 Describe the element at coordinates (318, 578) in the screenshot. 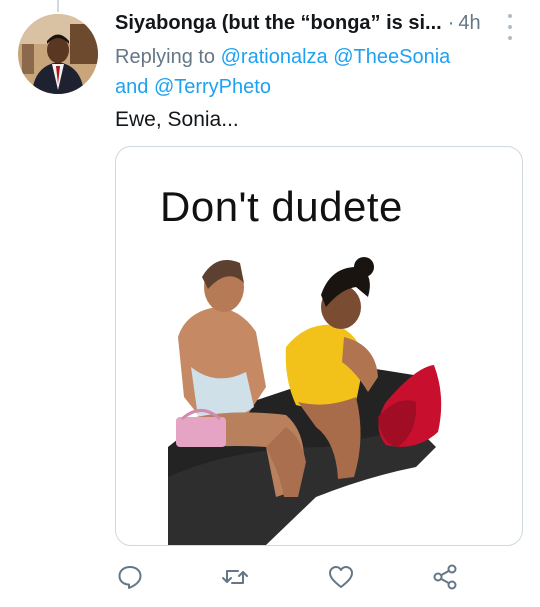

I see `tweet-action-bar` at that location.